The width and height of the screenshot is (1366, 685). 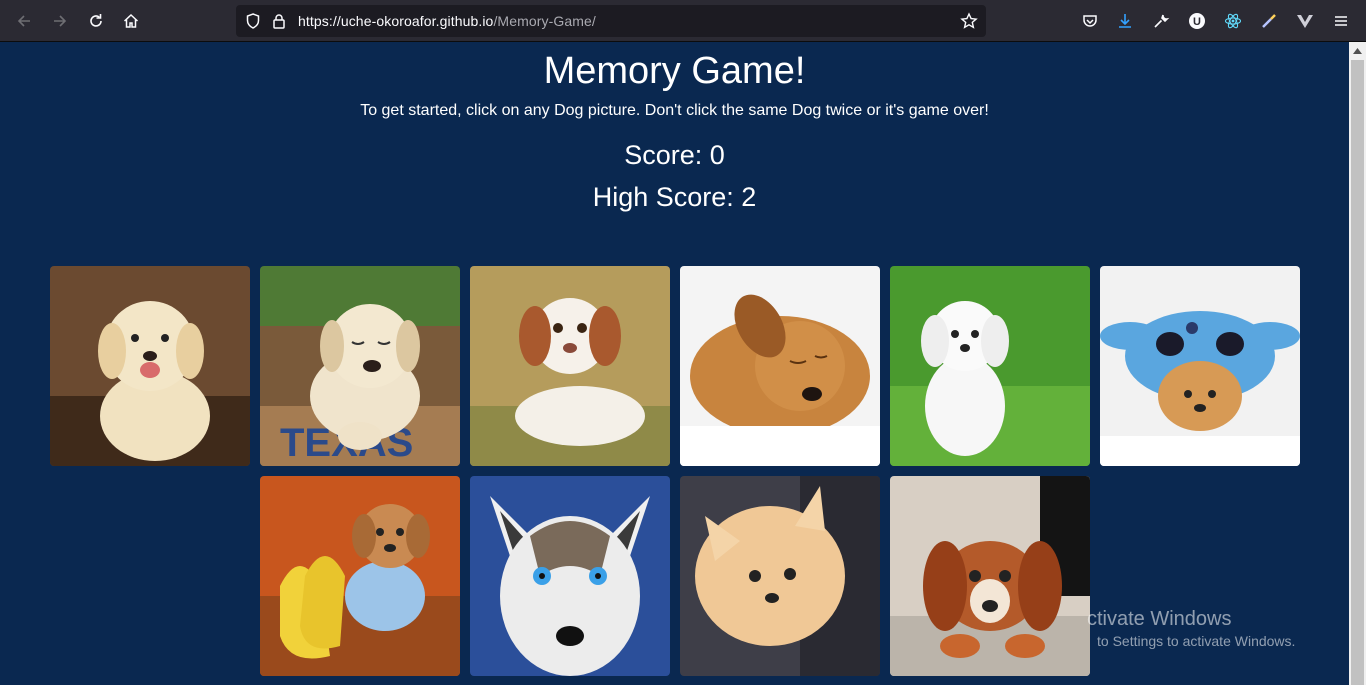 I want to click on activate-windows-watermark-subtitle: to Settings to activate Windows., so click(x=1196, y=641).